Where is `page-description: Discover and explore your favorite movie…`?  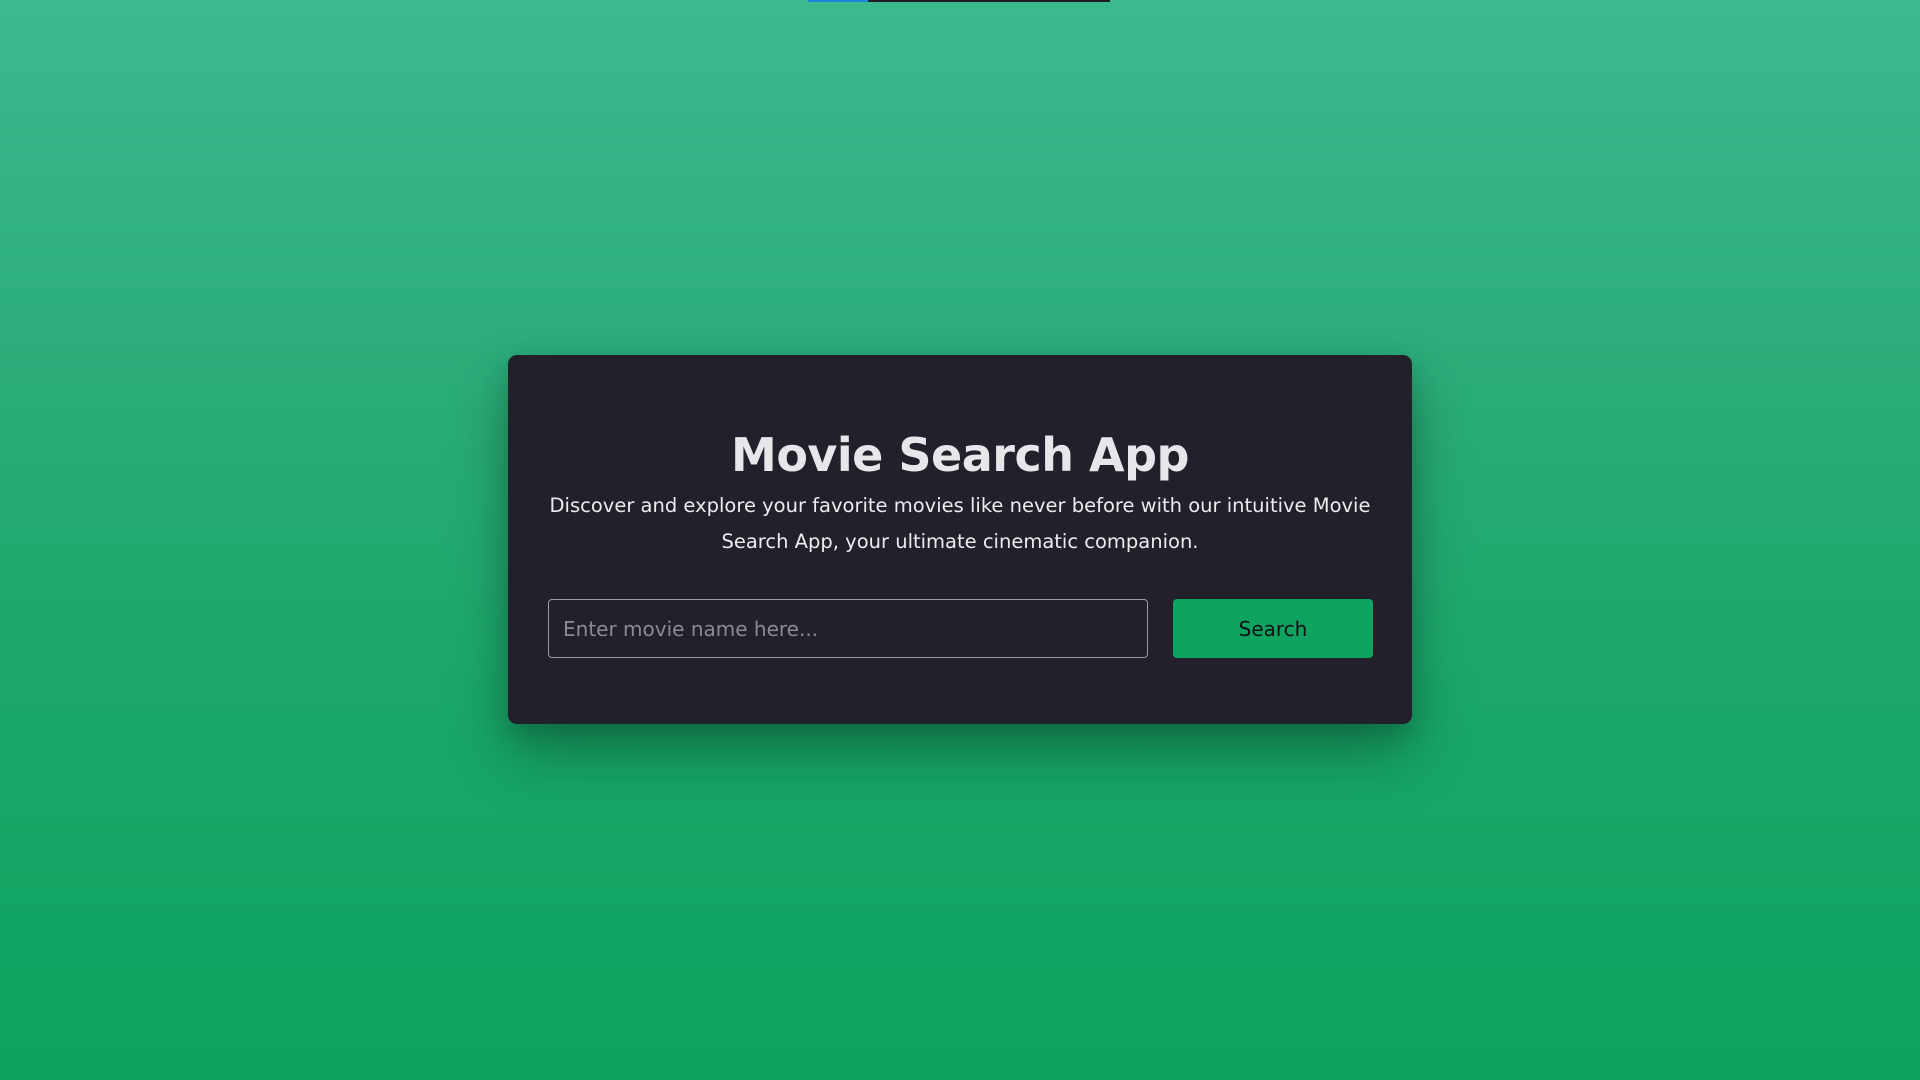 page-description: Discover and explore your favorite movie… is located at coordinates (960, 523).